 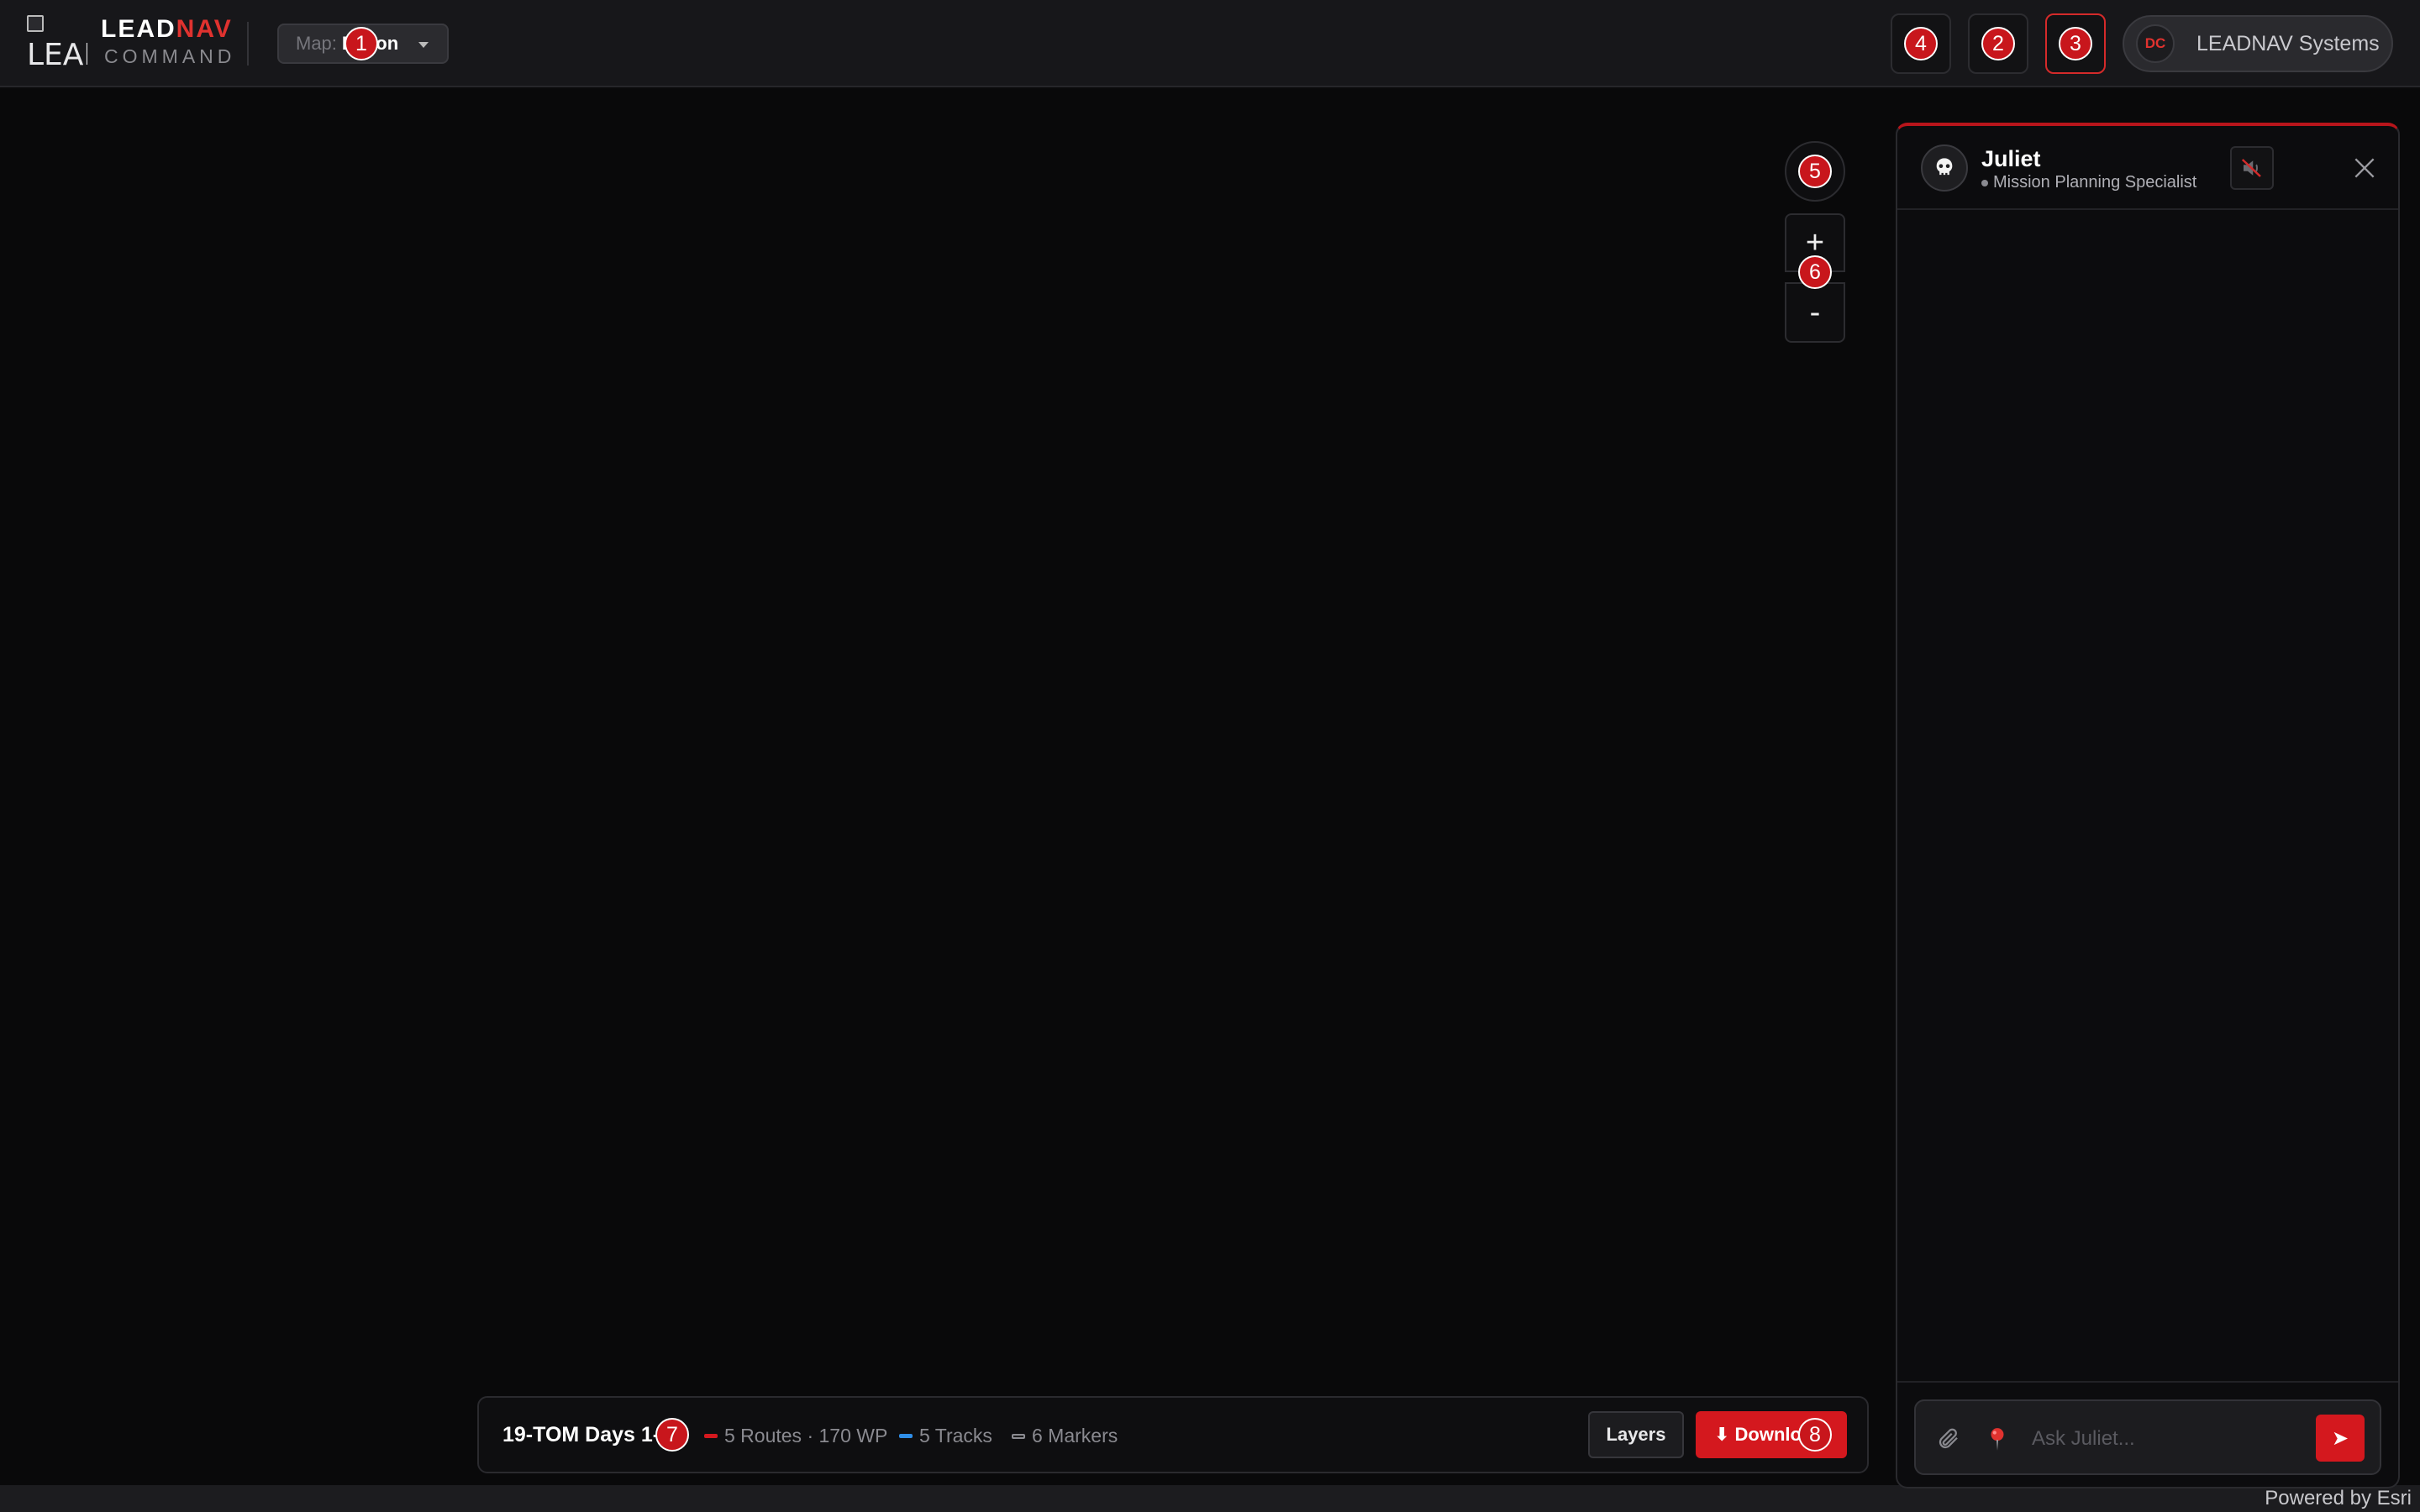 I want to click on send-button: ➤, so click(x=2340, y=1438).